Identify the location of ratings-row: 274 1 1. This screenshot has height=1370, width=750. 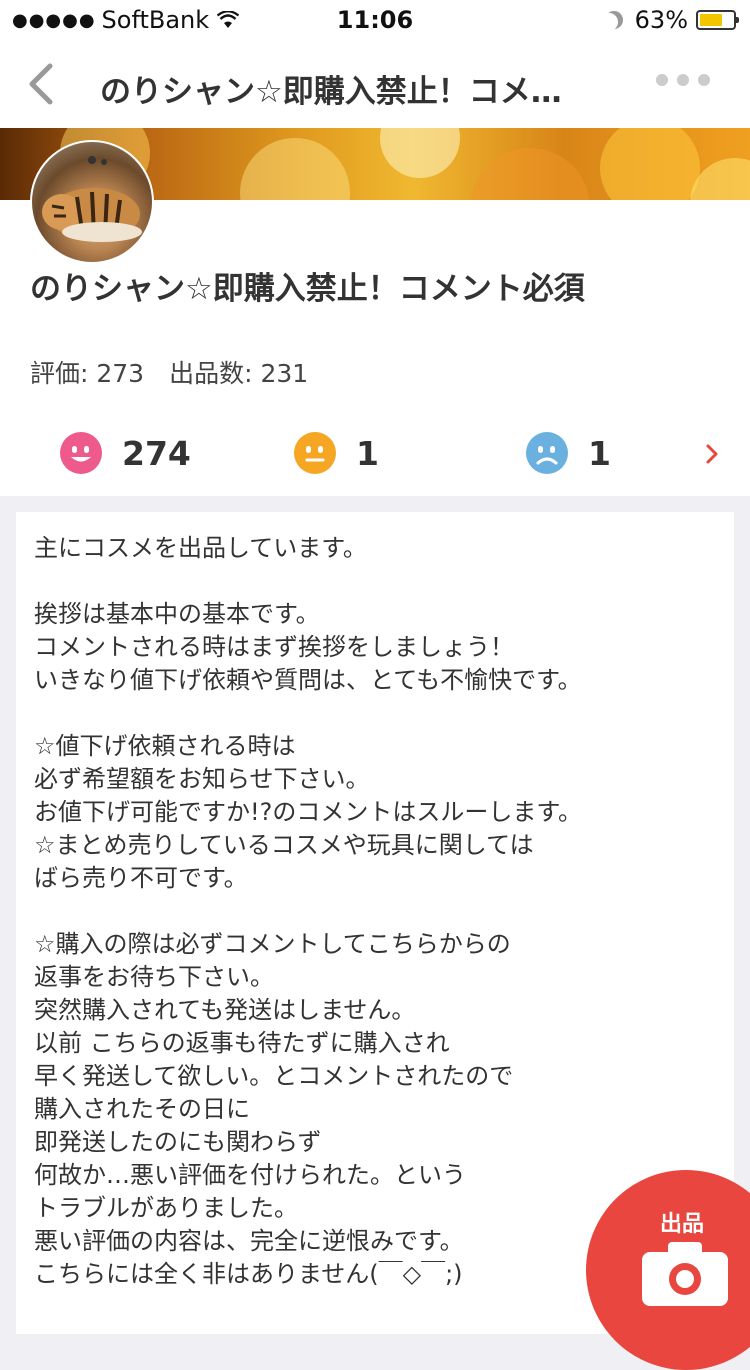
(375, 457).